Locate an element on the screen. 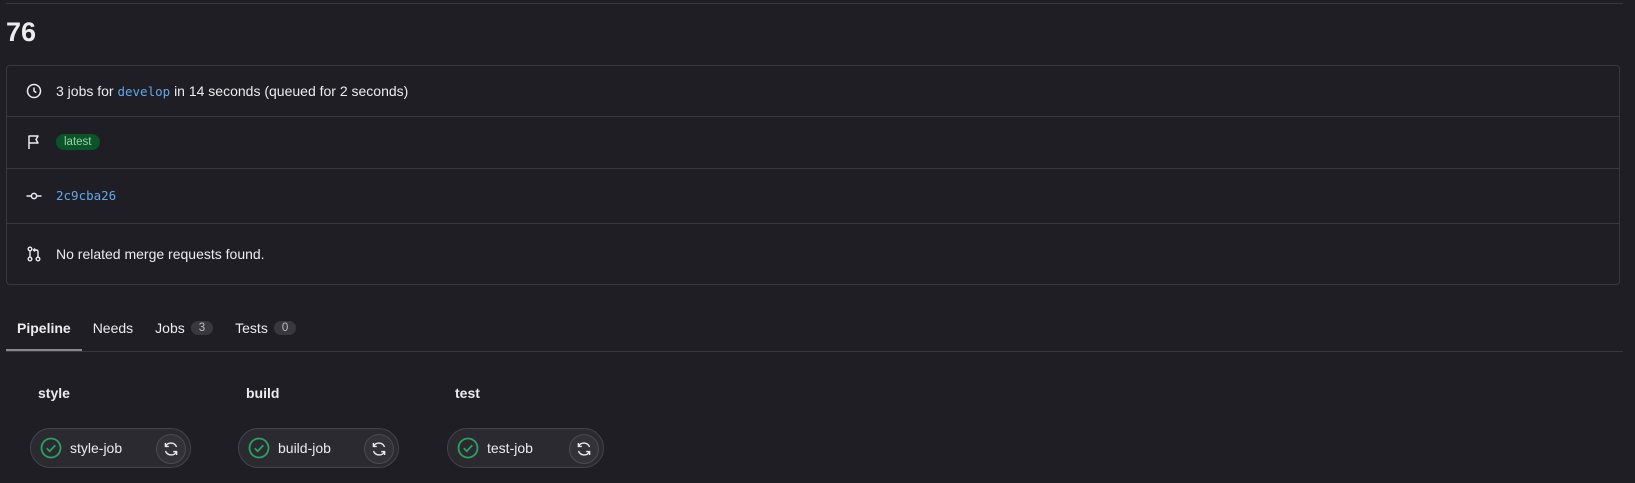 The height and width of the screenshot is (483, 1635). tab-jobs: Jobs 3 is located at coordinates (184, 327).